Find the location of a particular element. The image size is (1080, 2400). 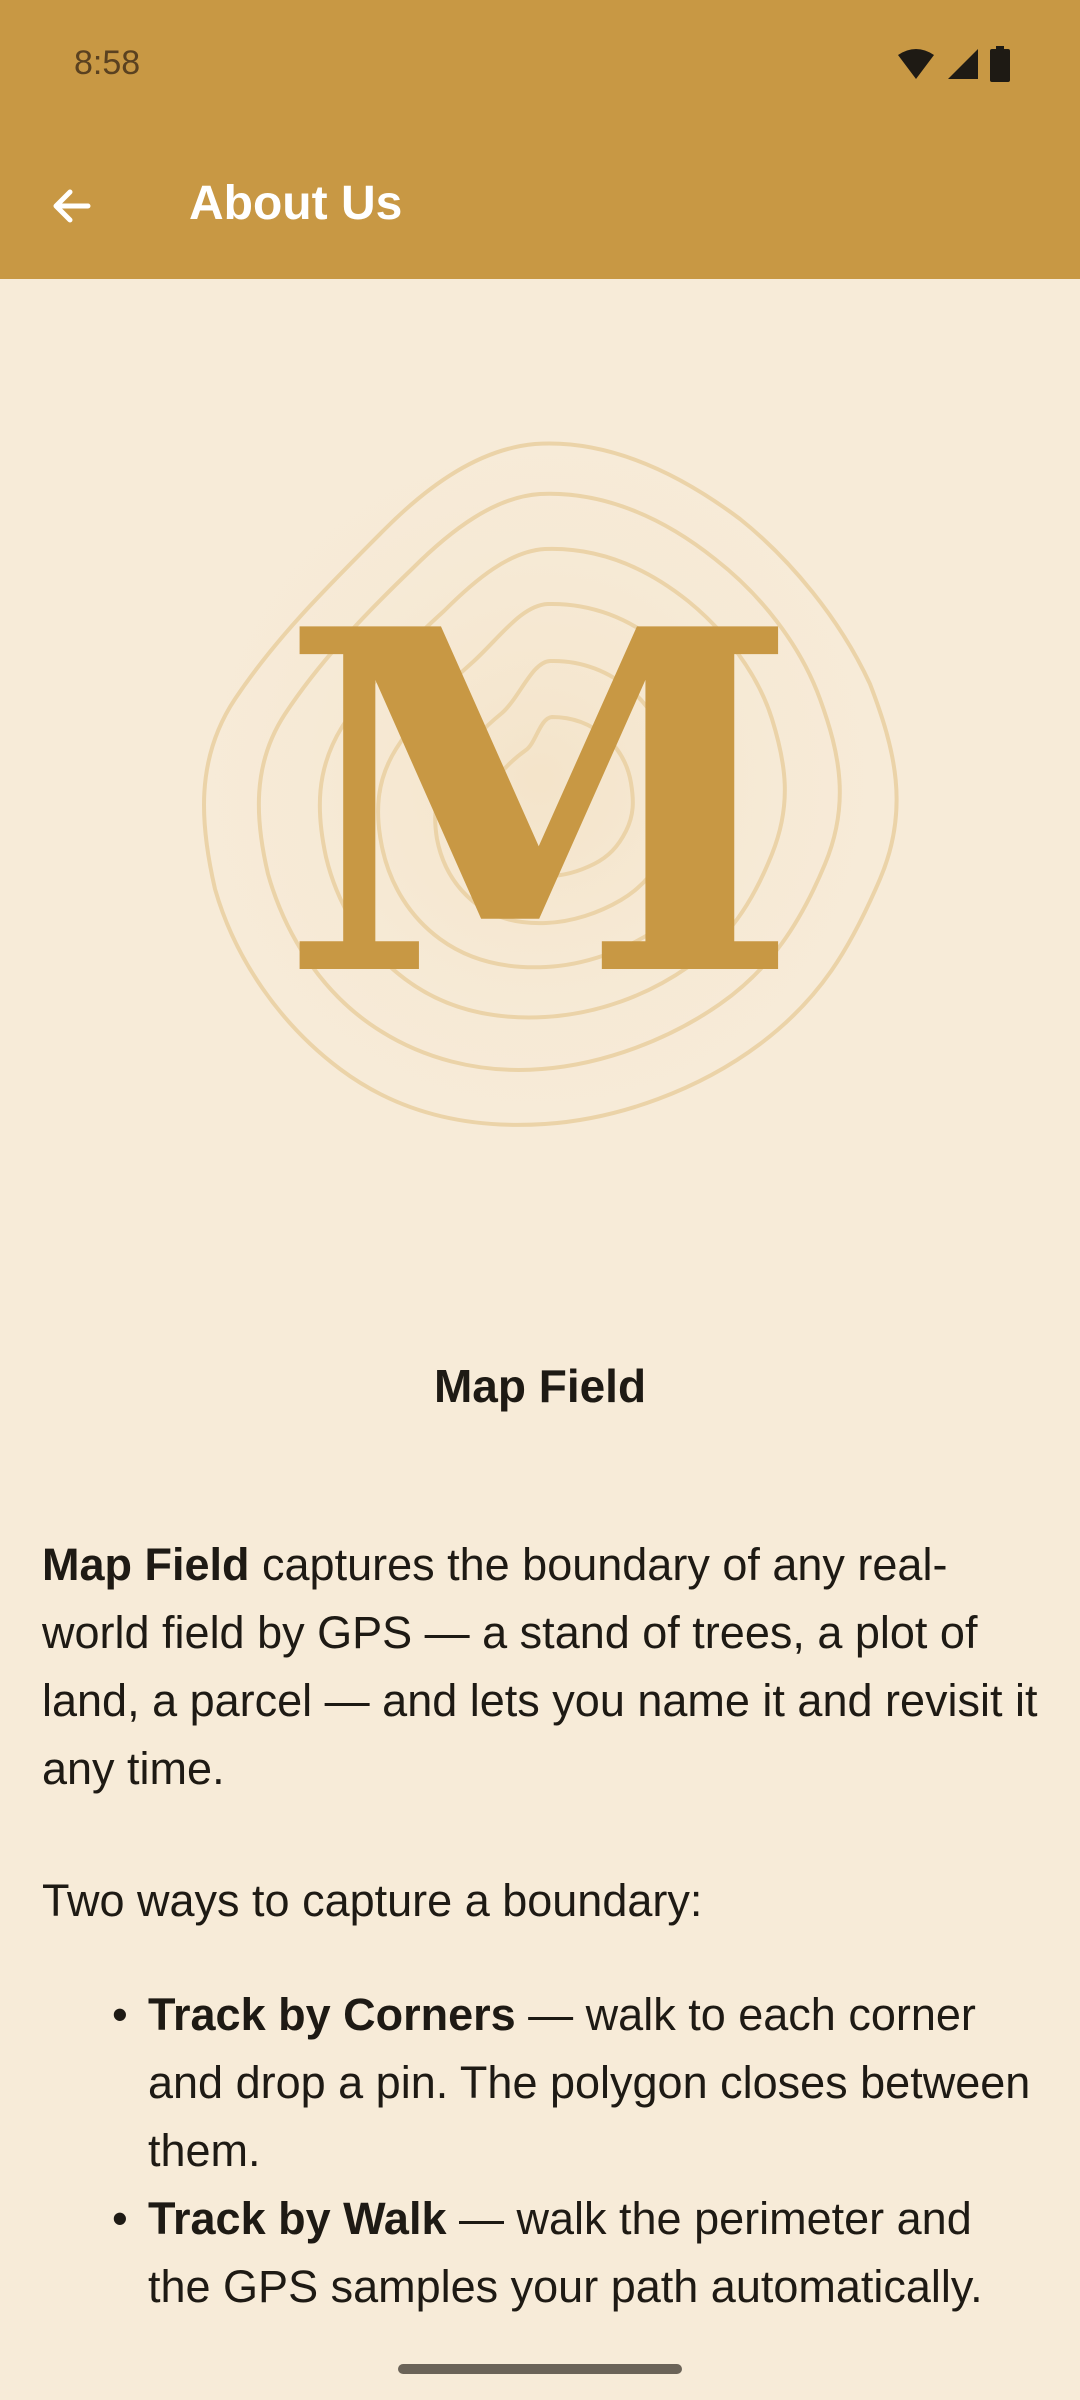

wifi-icon is located at coordinates (916, 64).